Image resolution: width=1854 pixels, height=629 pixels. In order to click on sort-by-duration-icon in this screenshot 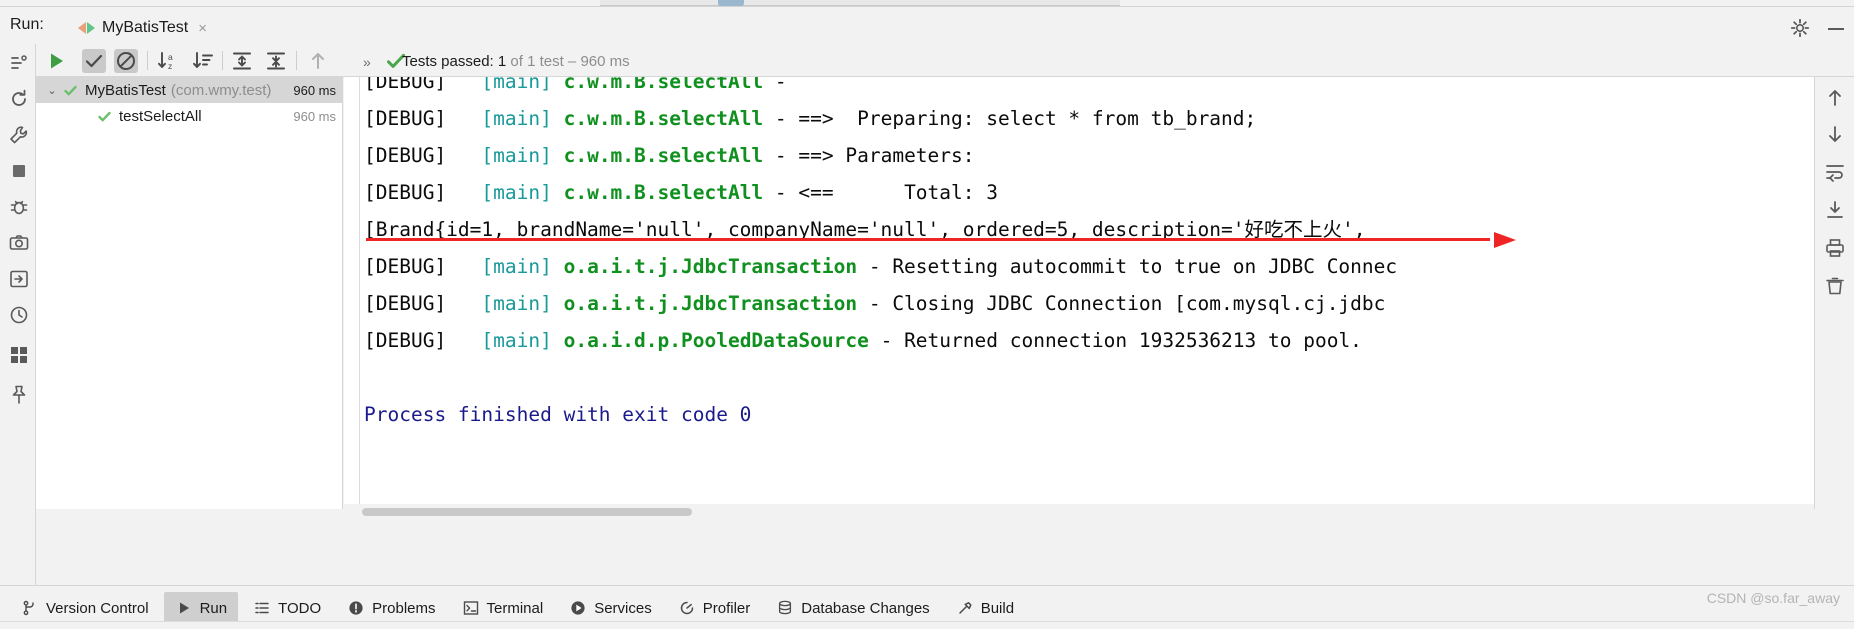, I will do `click(203, 61)`.